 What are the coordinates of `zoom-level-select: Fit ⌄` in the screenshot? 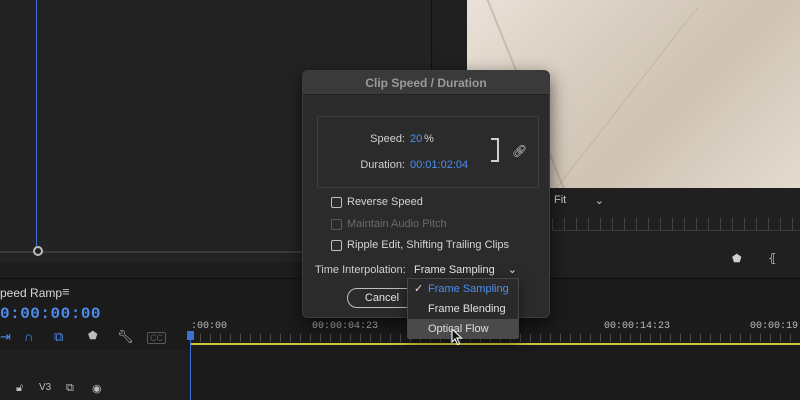 It's located at (579, 200).